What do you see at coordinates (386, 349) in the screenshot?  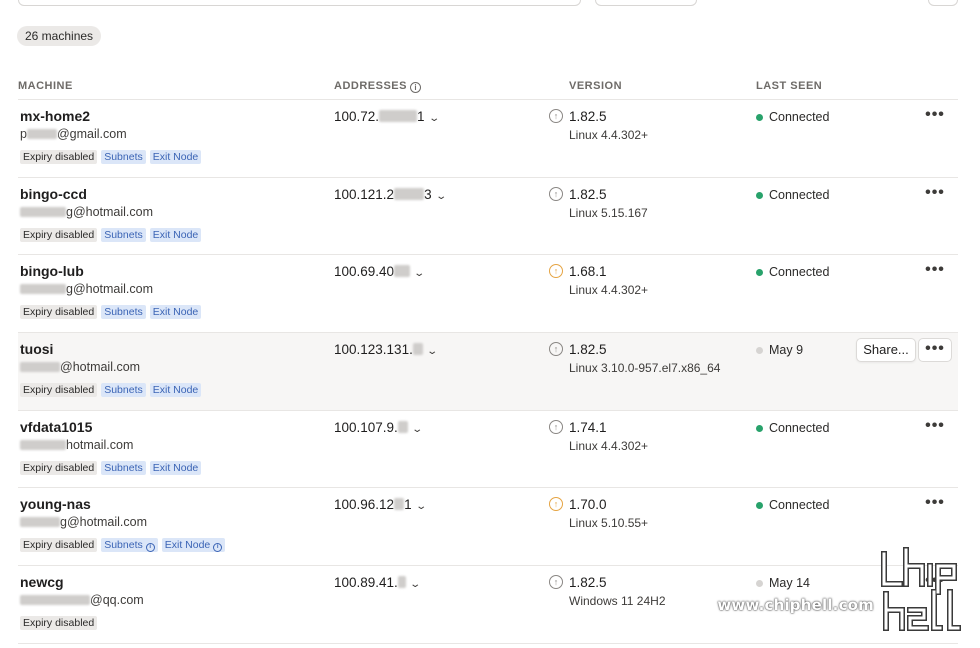 I see `machine-address: 100.123.131. ⌄` at bounding box center [386, 349].